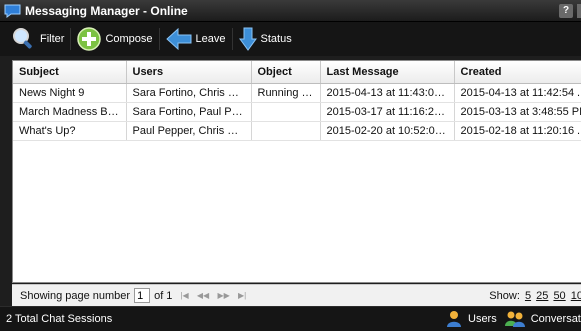  I want to click on window-title: Messaging Manager - Online, so click(106, 10).